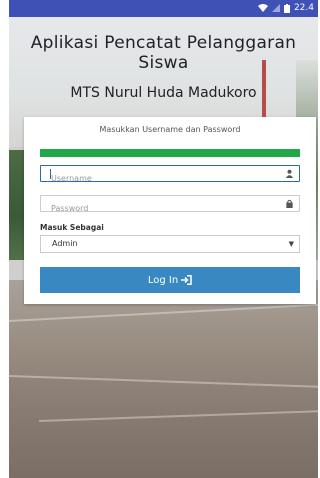 This screenshot has width=320, height=478. What do you see at coordinates (170, 244) in the screenshot?
I see `role-select: Admin ▼` at bounding box center [170, 244].